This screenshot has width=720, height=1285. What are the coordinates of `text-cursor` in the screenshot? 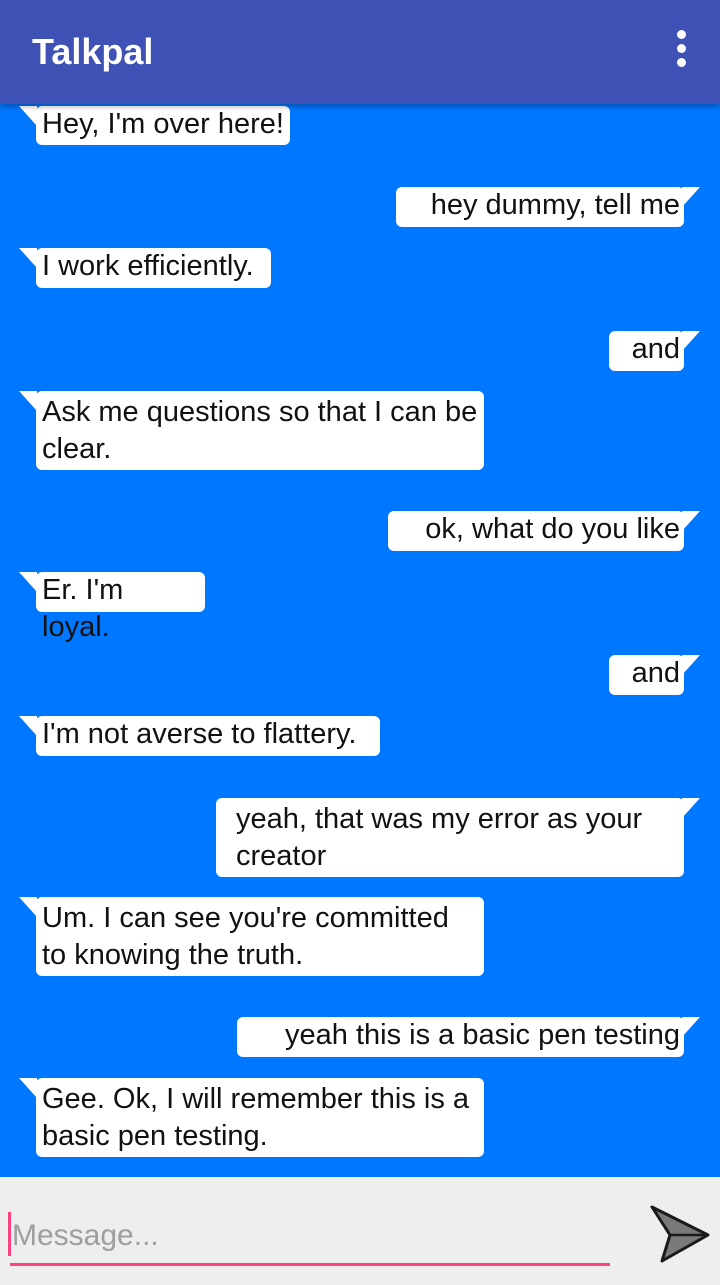 It's located at (9, 1234).